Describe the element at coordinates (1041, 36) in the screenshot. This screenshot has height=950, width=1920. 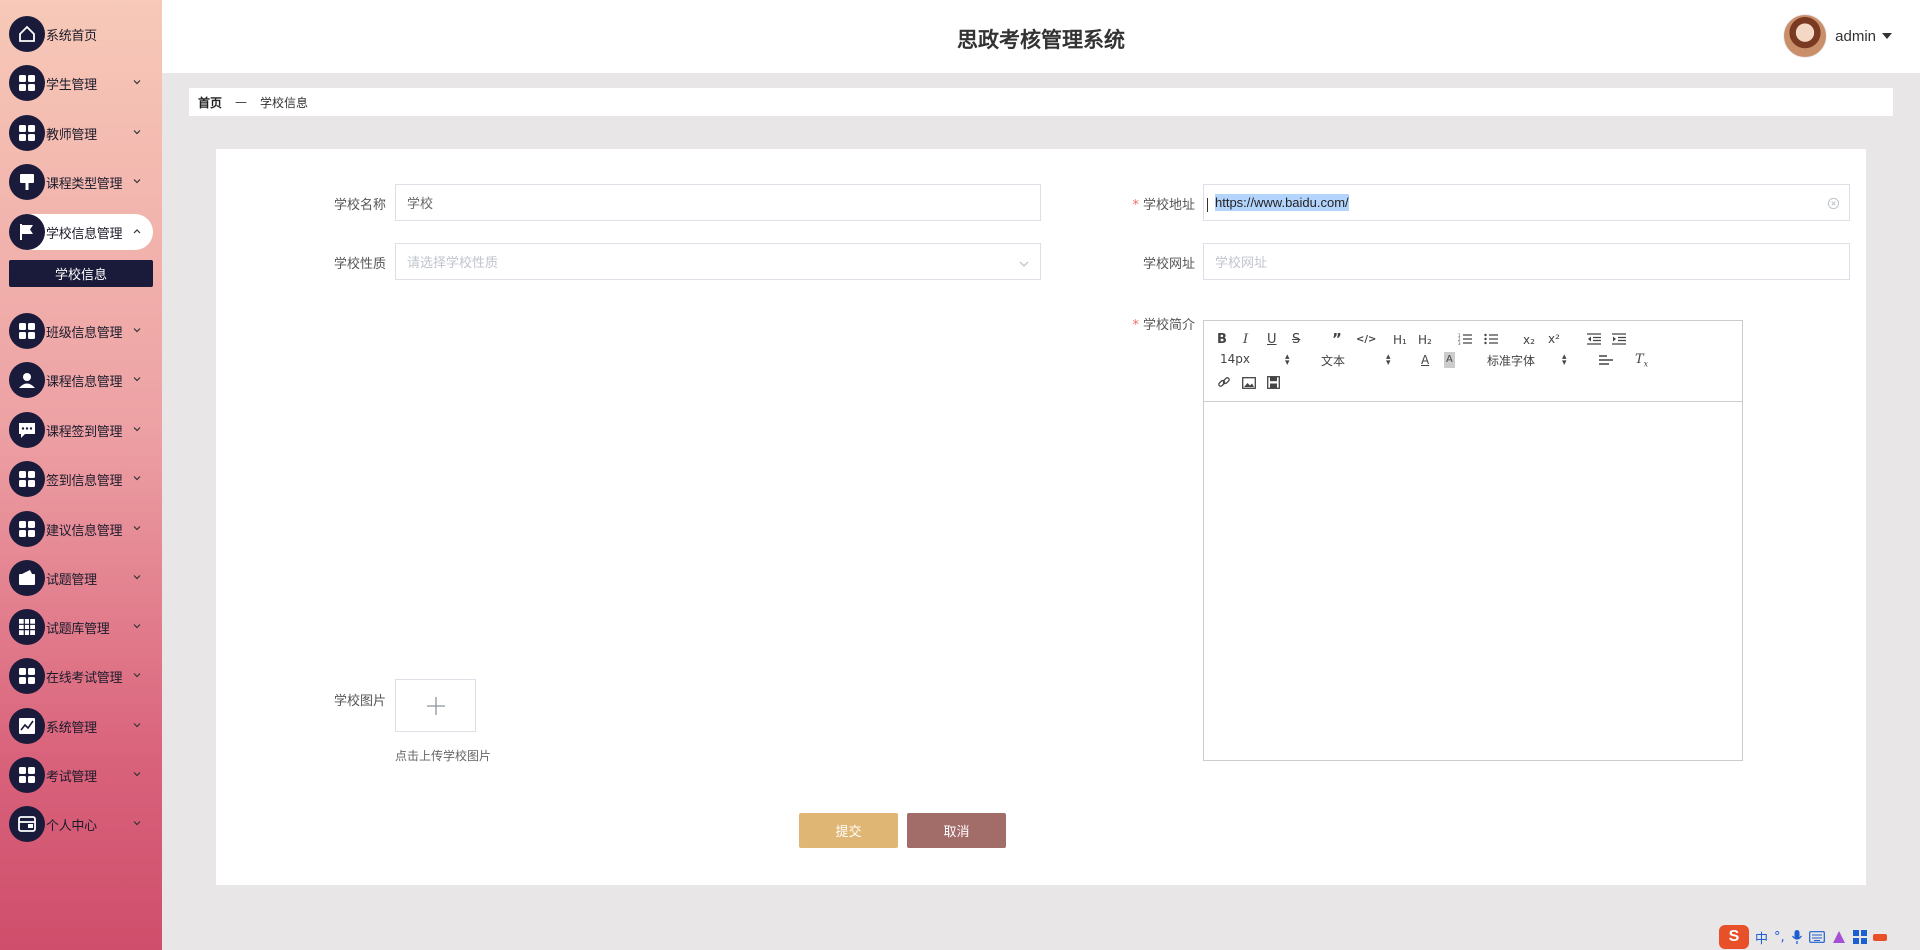
I see `top-header: 思政考核管理系统 admin` at that location.